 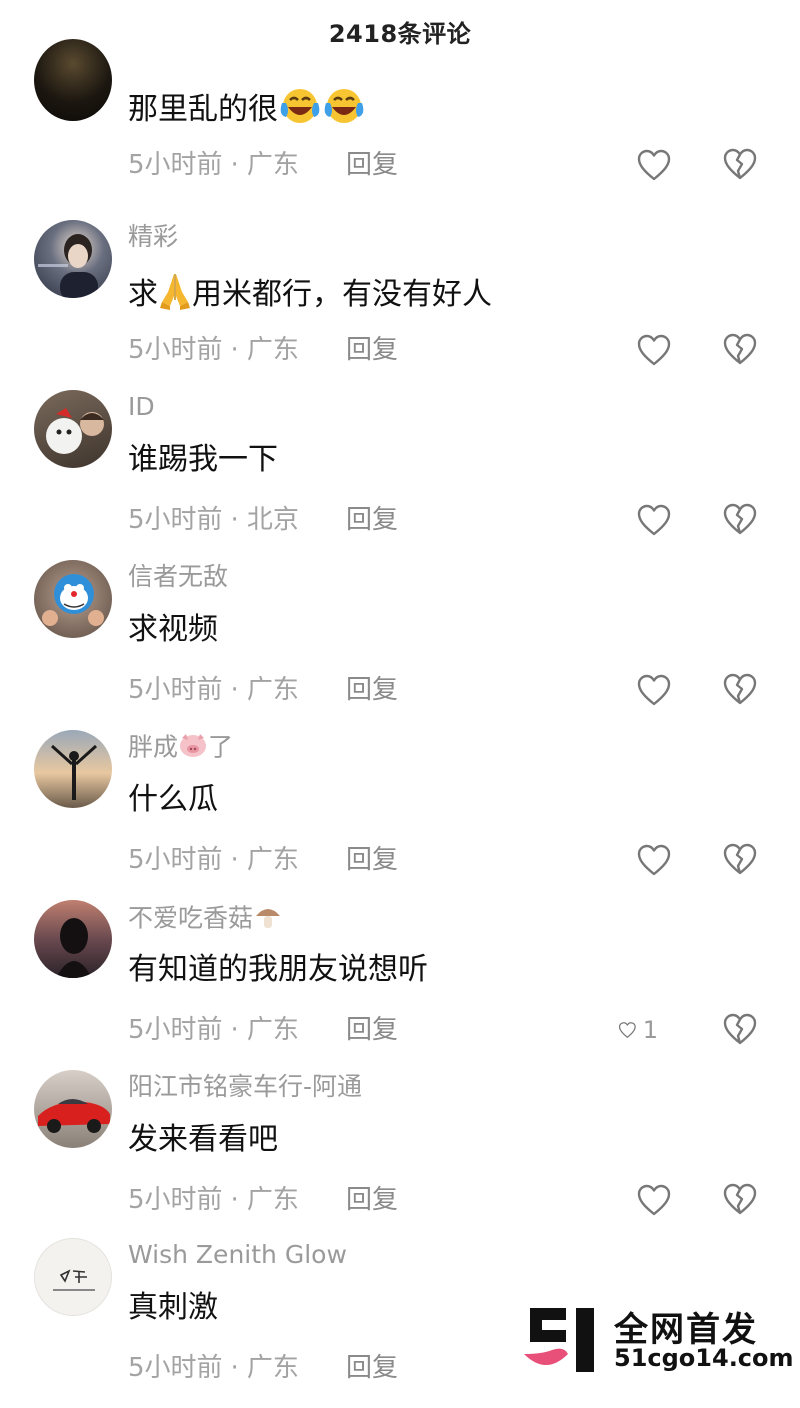 I want to click on username: 胖成 了, so click(x=180, y=748).